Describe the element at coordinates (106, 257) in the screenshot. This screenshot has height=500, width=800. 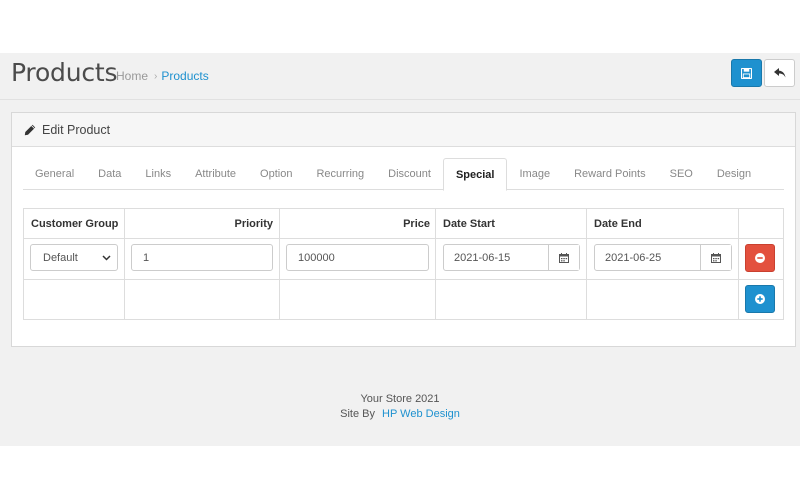
I see `chevron-down-icon` at that location.